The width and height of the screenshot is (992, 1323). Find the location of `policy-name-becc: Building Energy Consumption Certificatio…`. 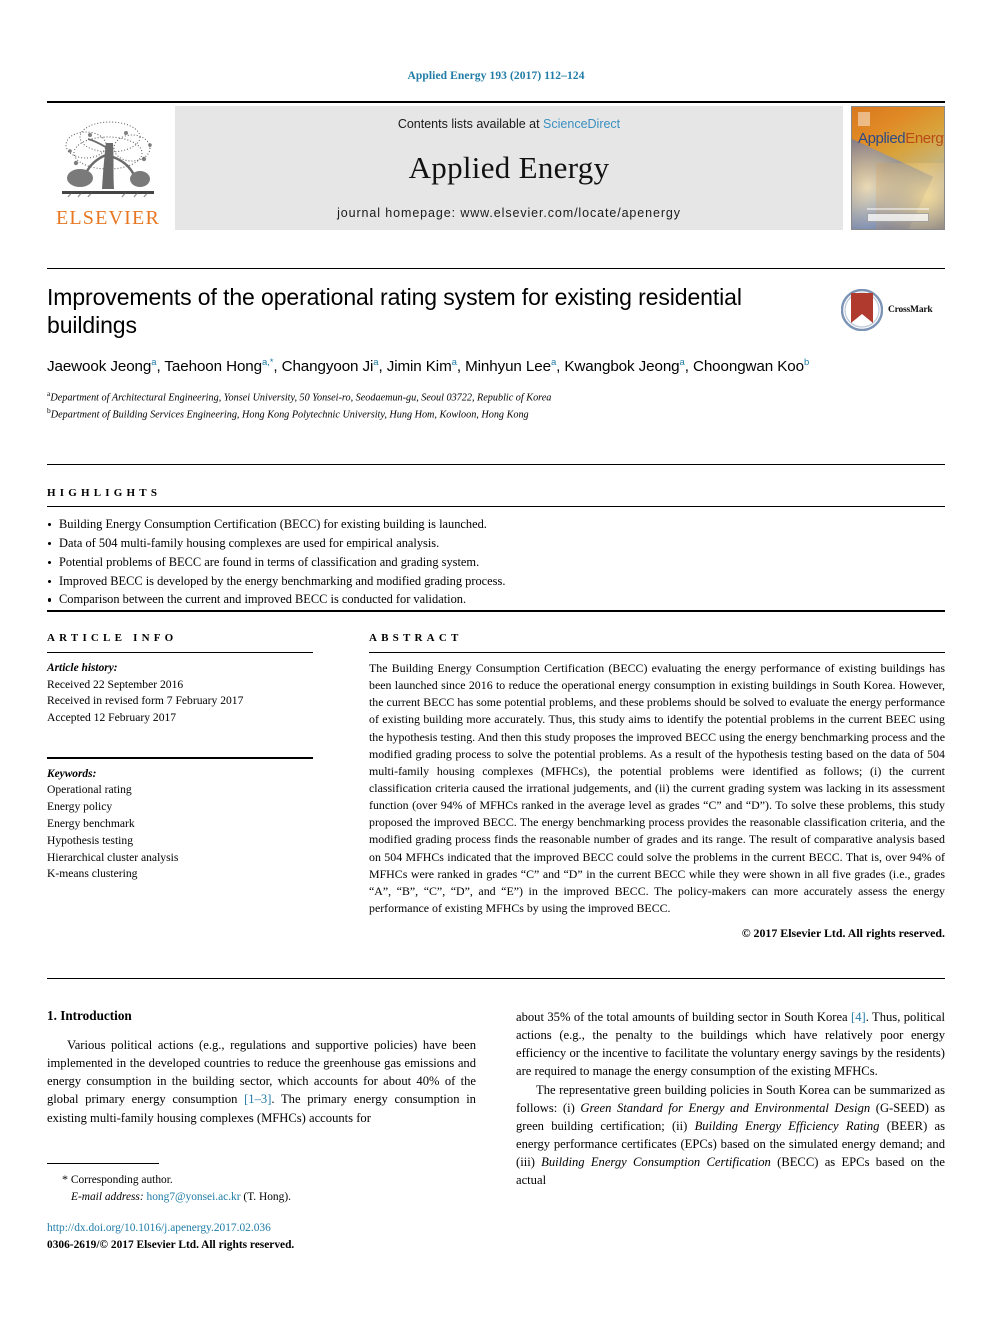

policy-name-becc: Building Energy Consumption Certificatio… is located at coordinates (656, 1162).